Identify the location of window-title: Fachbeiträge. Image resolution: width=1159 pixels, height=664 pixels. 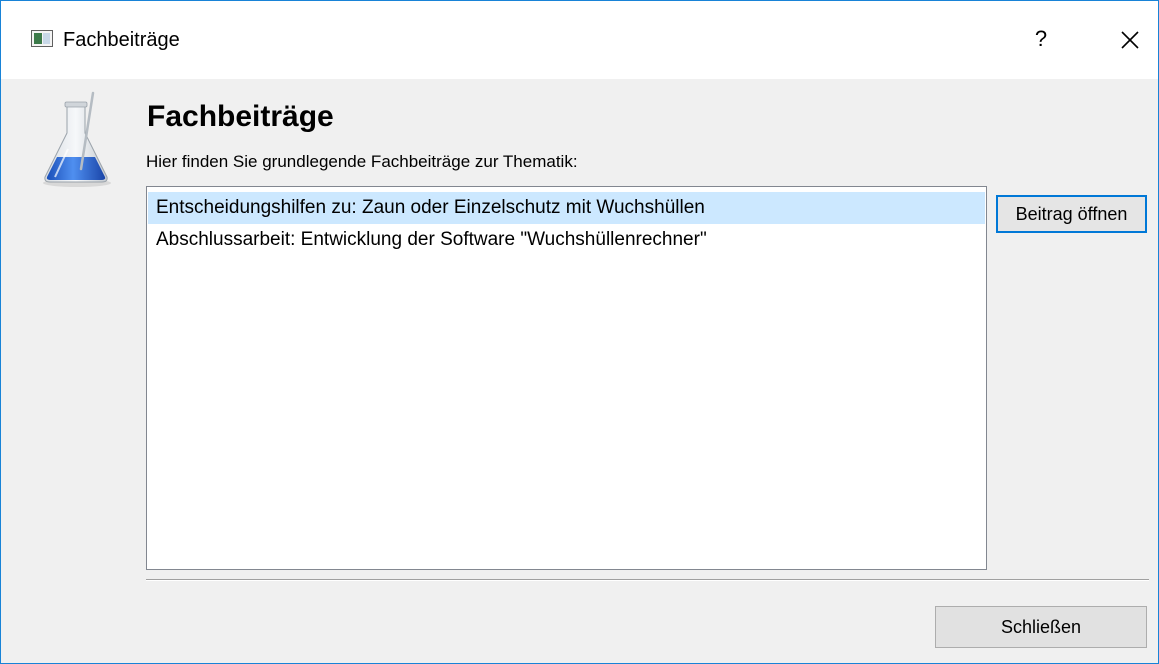
(121, 40).